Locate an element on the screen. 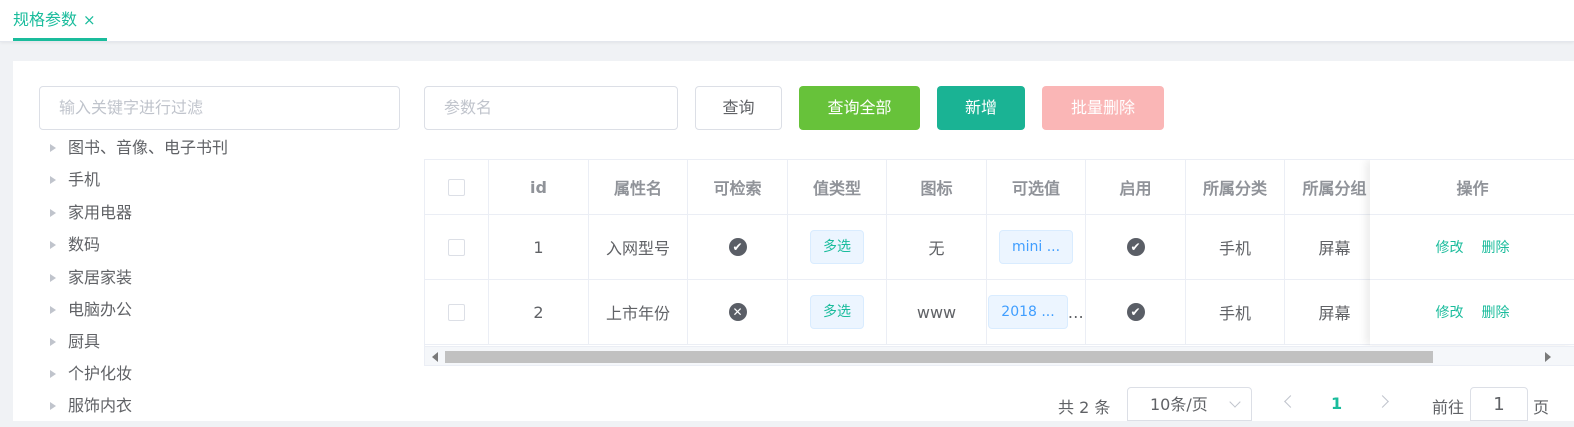 Image resolution: width=1574 pixels, height=427 pixels. tab-bar: 规格参数 × is located at coordinates (787, 21).